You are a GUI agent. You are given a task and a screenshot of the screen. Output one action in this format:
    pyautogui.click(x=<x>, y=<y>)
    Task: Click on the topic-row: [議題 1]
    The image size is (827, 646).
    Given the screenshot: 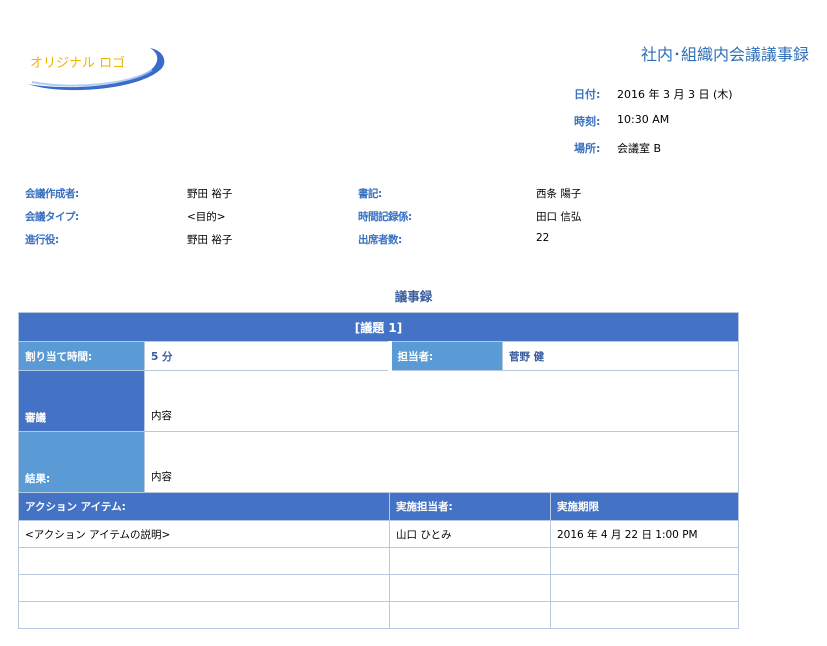 What is the action you would take?
    pyautogui.click(x=378, y=327)
    